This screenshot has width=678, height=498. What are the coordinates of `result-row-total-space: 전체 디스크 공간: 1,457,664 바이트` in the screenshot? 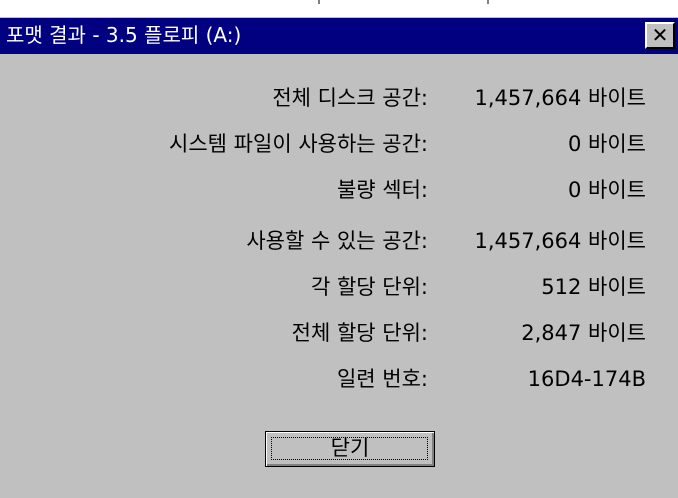 It's located at (339, 98).